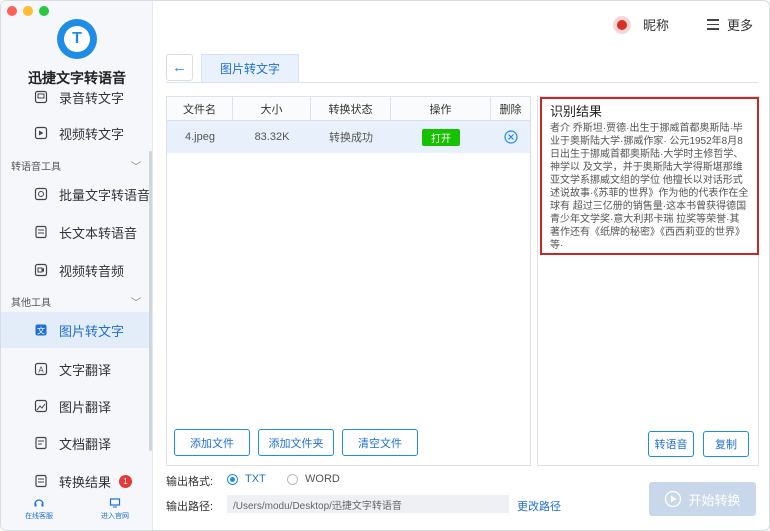 This screenshot has width=770, height=531. I want to click on sidebar-scrollbar, so click(150, 301).